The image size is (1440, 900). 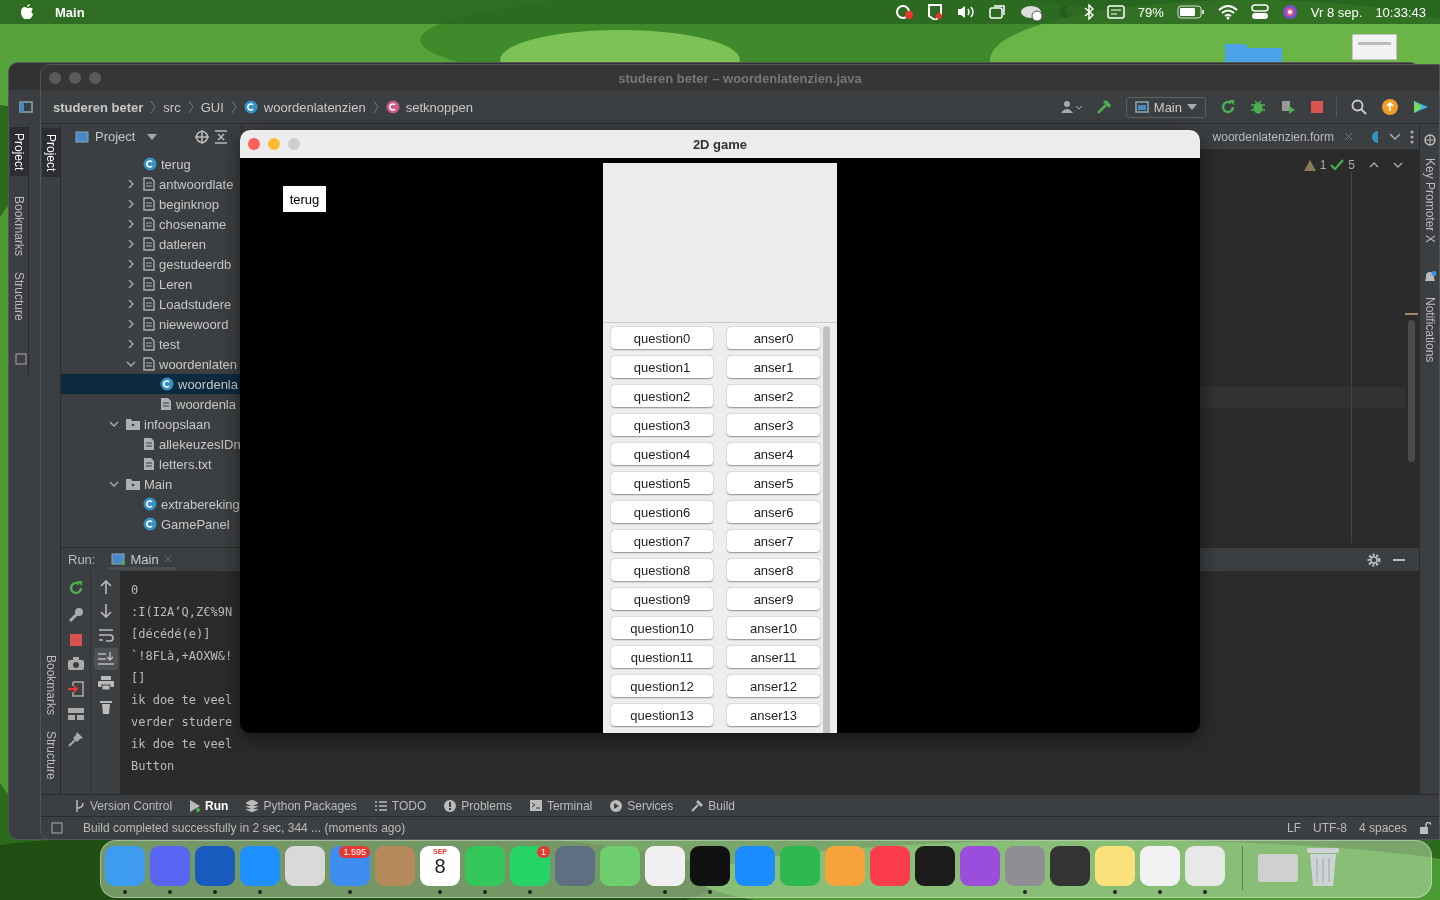 I want to click on tree-item: GamePanel, so click(x=151, y=524).